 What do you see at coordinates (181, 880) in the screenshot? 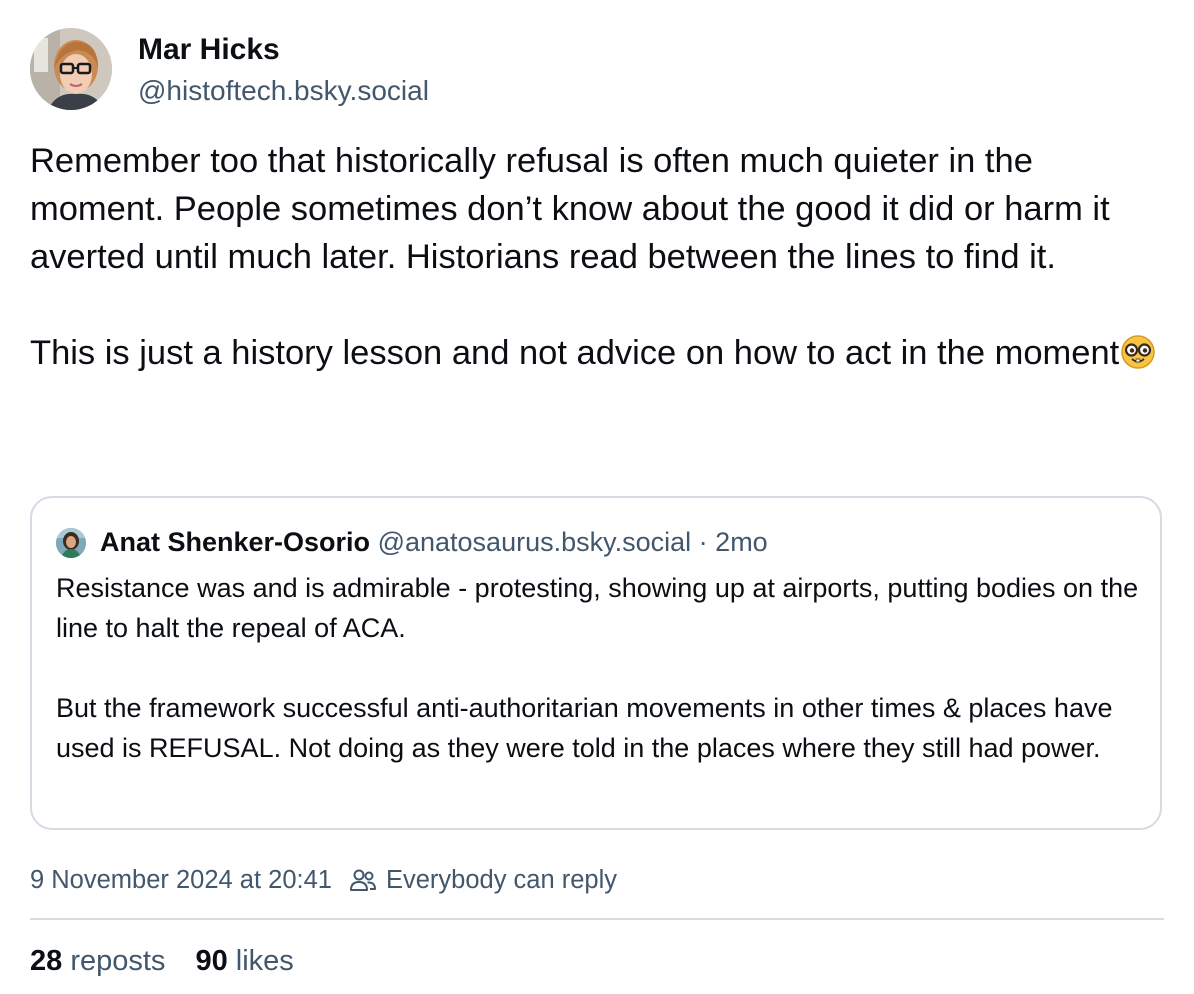
I see `post-timestamp: 9 November 2024 at 20:41` at bounding box center [181, 880].